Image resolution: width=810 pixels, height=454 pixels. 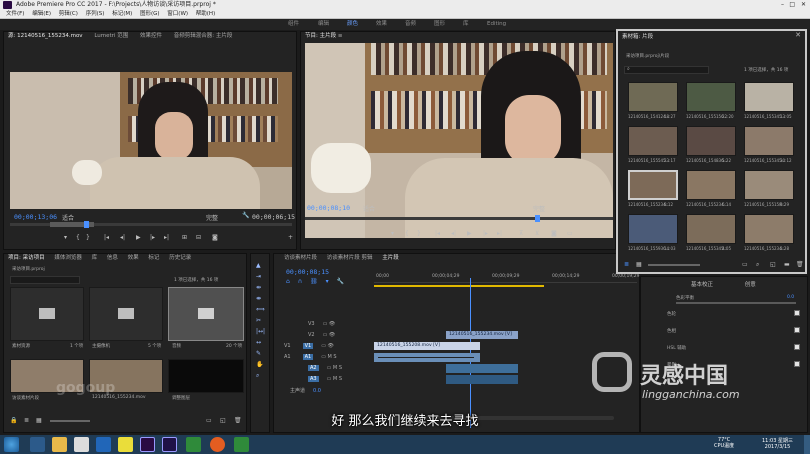 I want to click on wrench-icon: 🔧, so click(x=245, y=215).